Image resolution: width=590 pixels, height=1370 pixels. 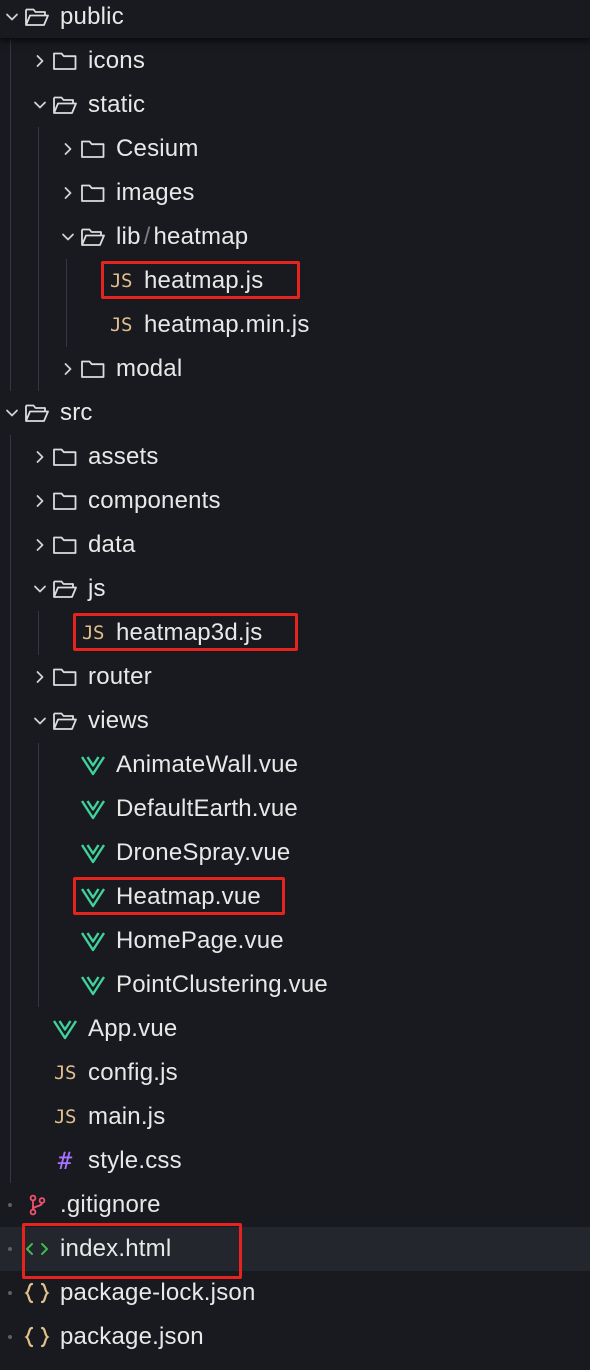 I want to click on tree-row-package-lock-json: package-lock.json, so click(x=295, y=1293).